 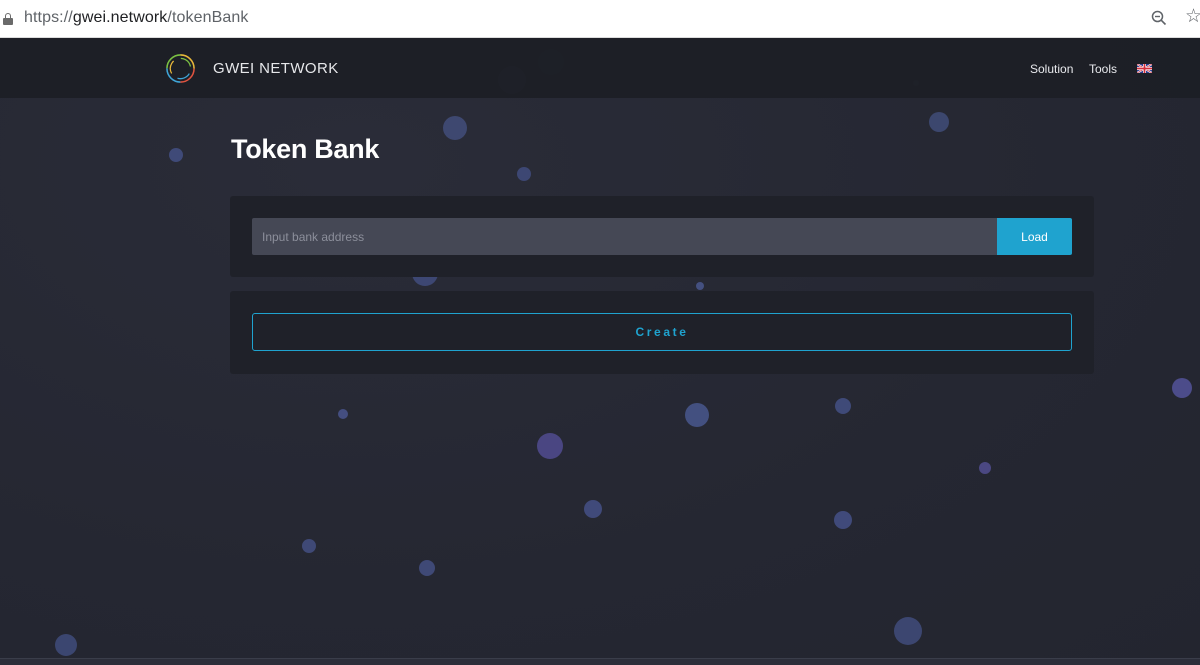 I want to click on page-title: Token Bank, so click(x=305, y=149).